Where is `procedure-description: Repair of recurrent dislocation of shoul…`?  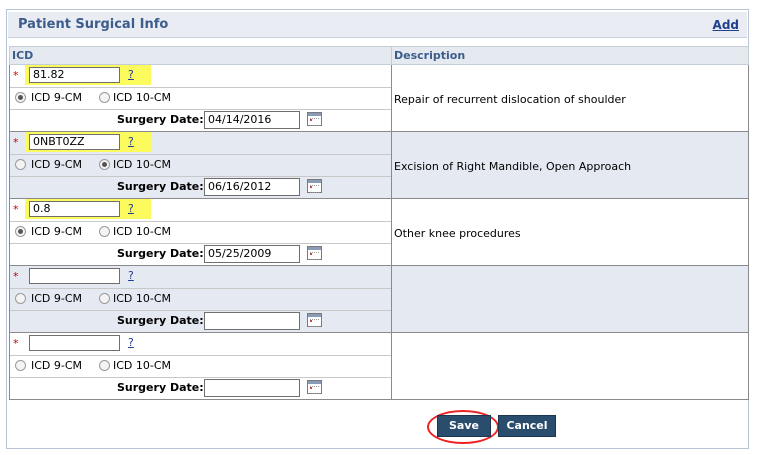
procedure-description: Repair of recurrent dislocation of shoul… is located at coordinates (510, 99).